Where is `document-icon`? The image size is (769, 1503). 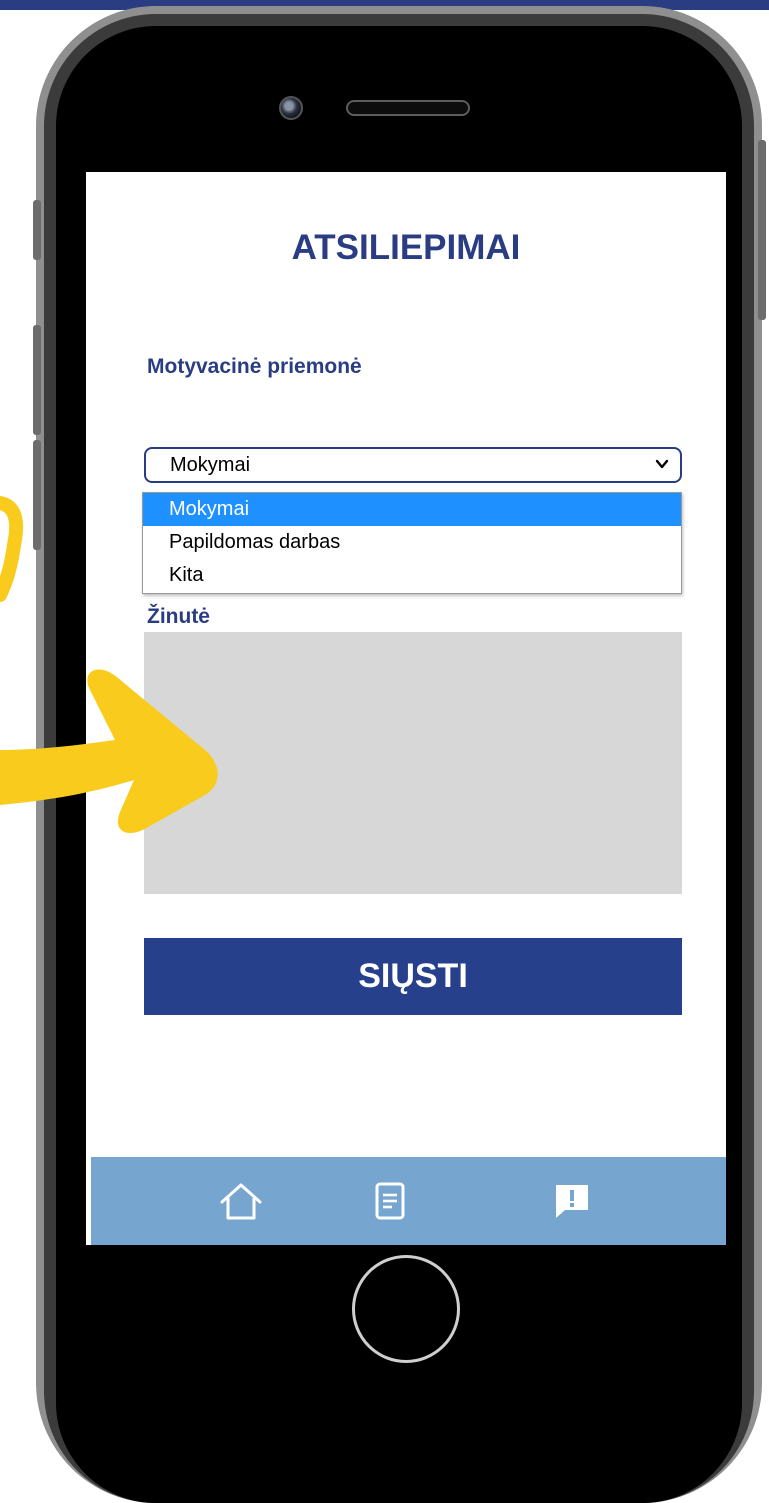
document-icon is located at coordinates (390, 1201).